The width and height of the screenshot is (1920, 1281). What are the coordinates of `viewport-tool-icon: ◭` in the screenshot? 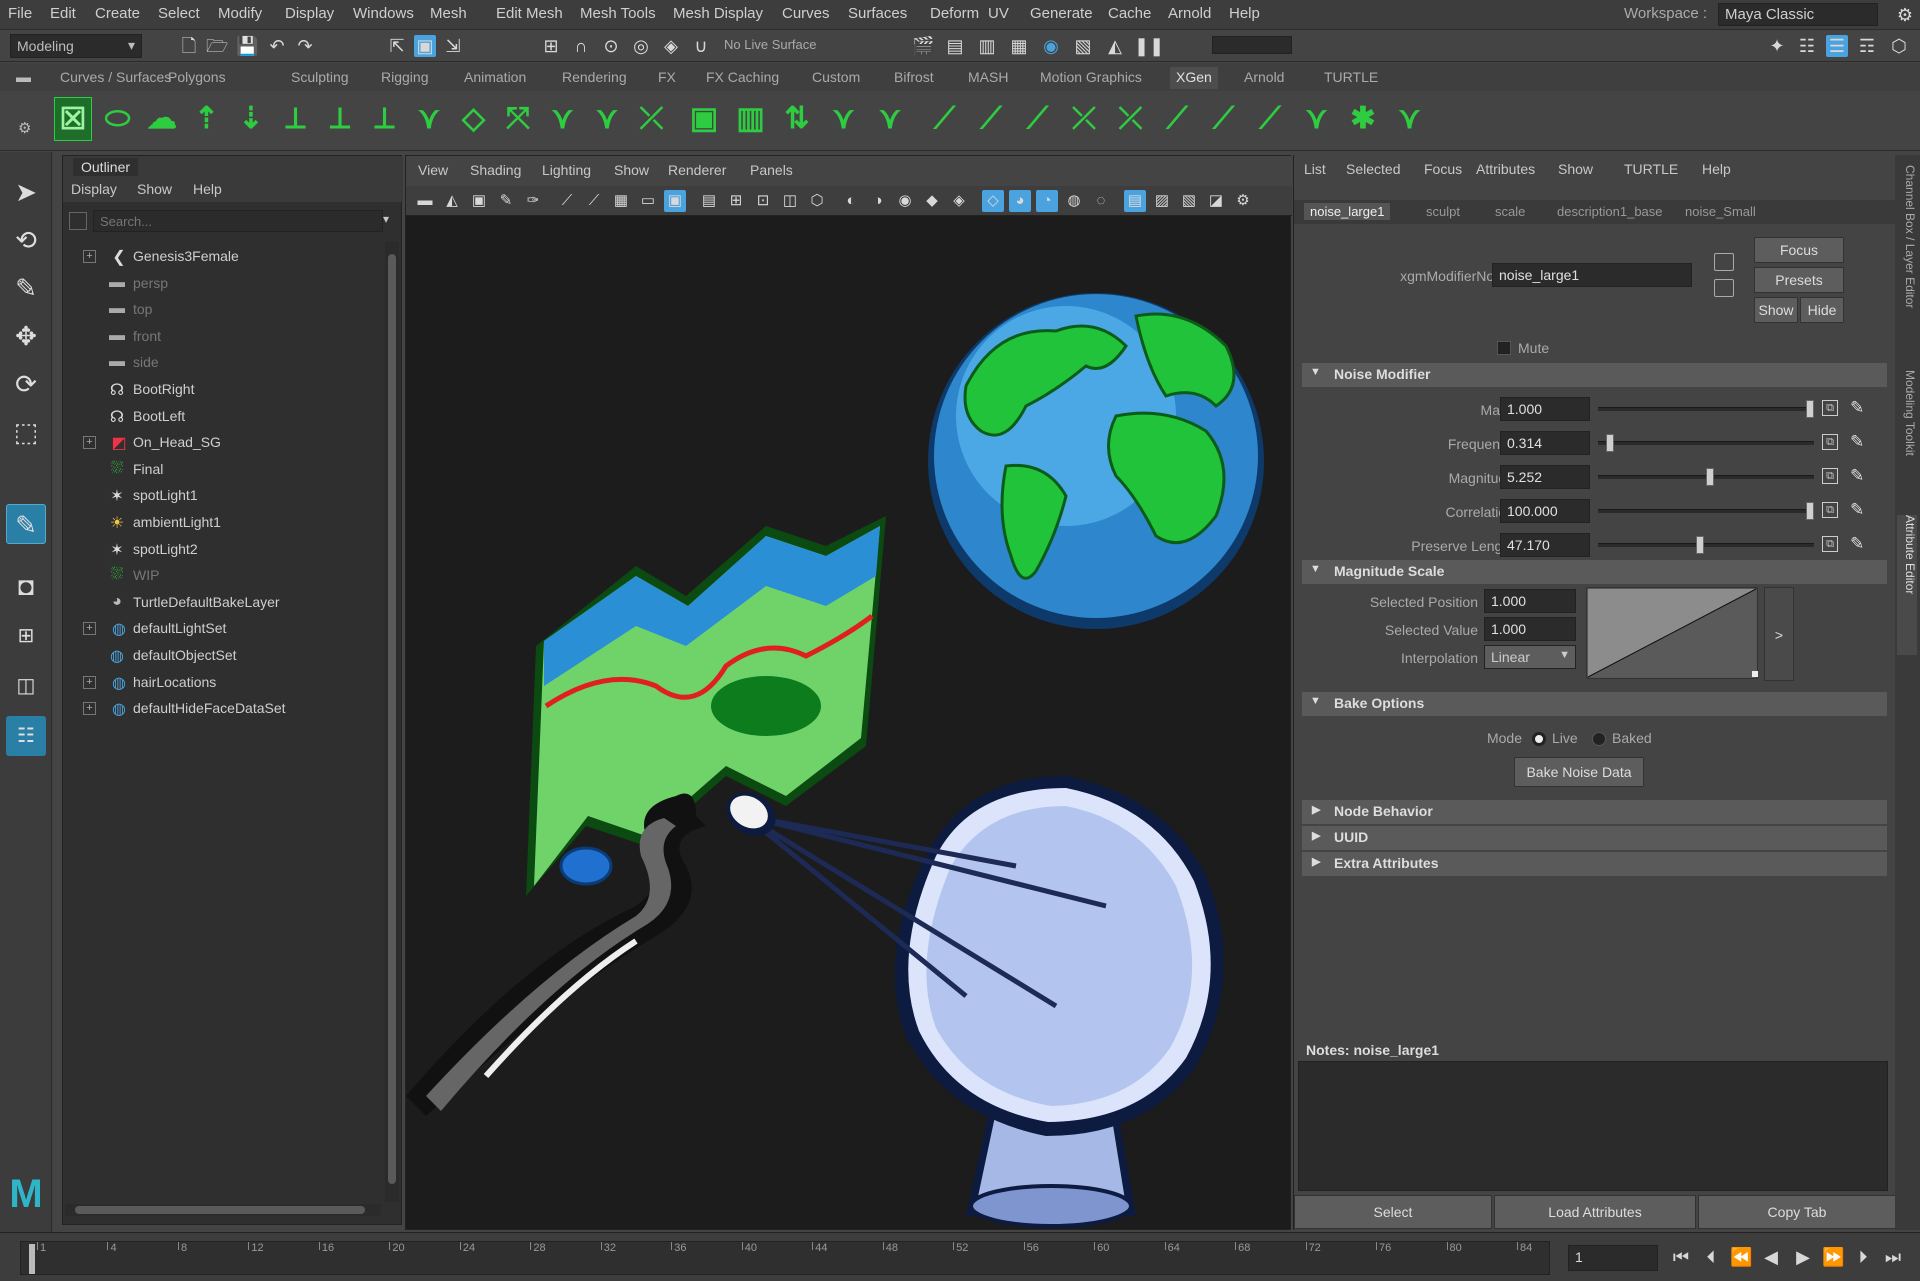 It's located at (452, 201).